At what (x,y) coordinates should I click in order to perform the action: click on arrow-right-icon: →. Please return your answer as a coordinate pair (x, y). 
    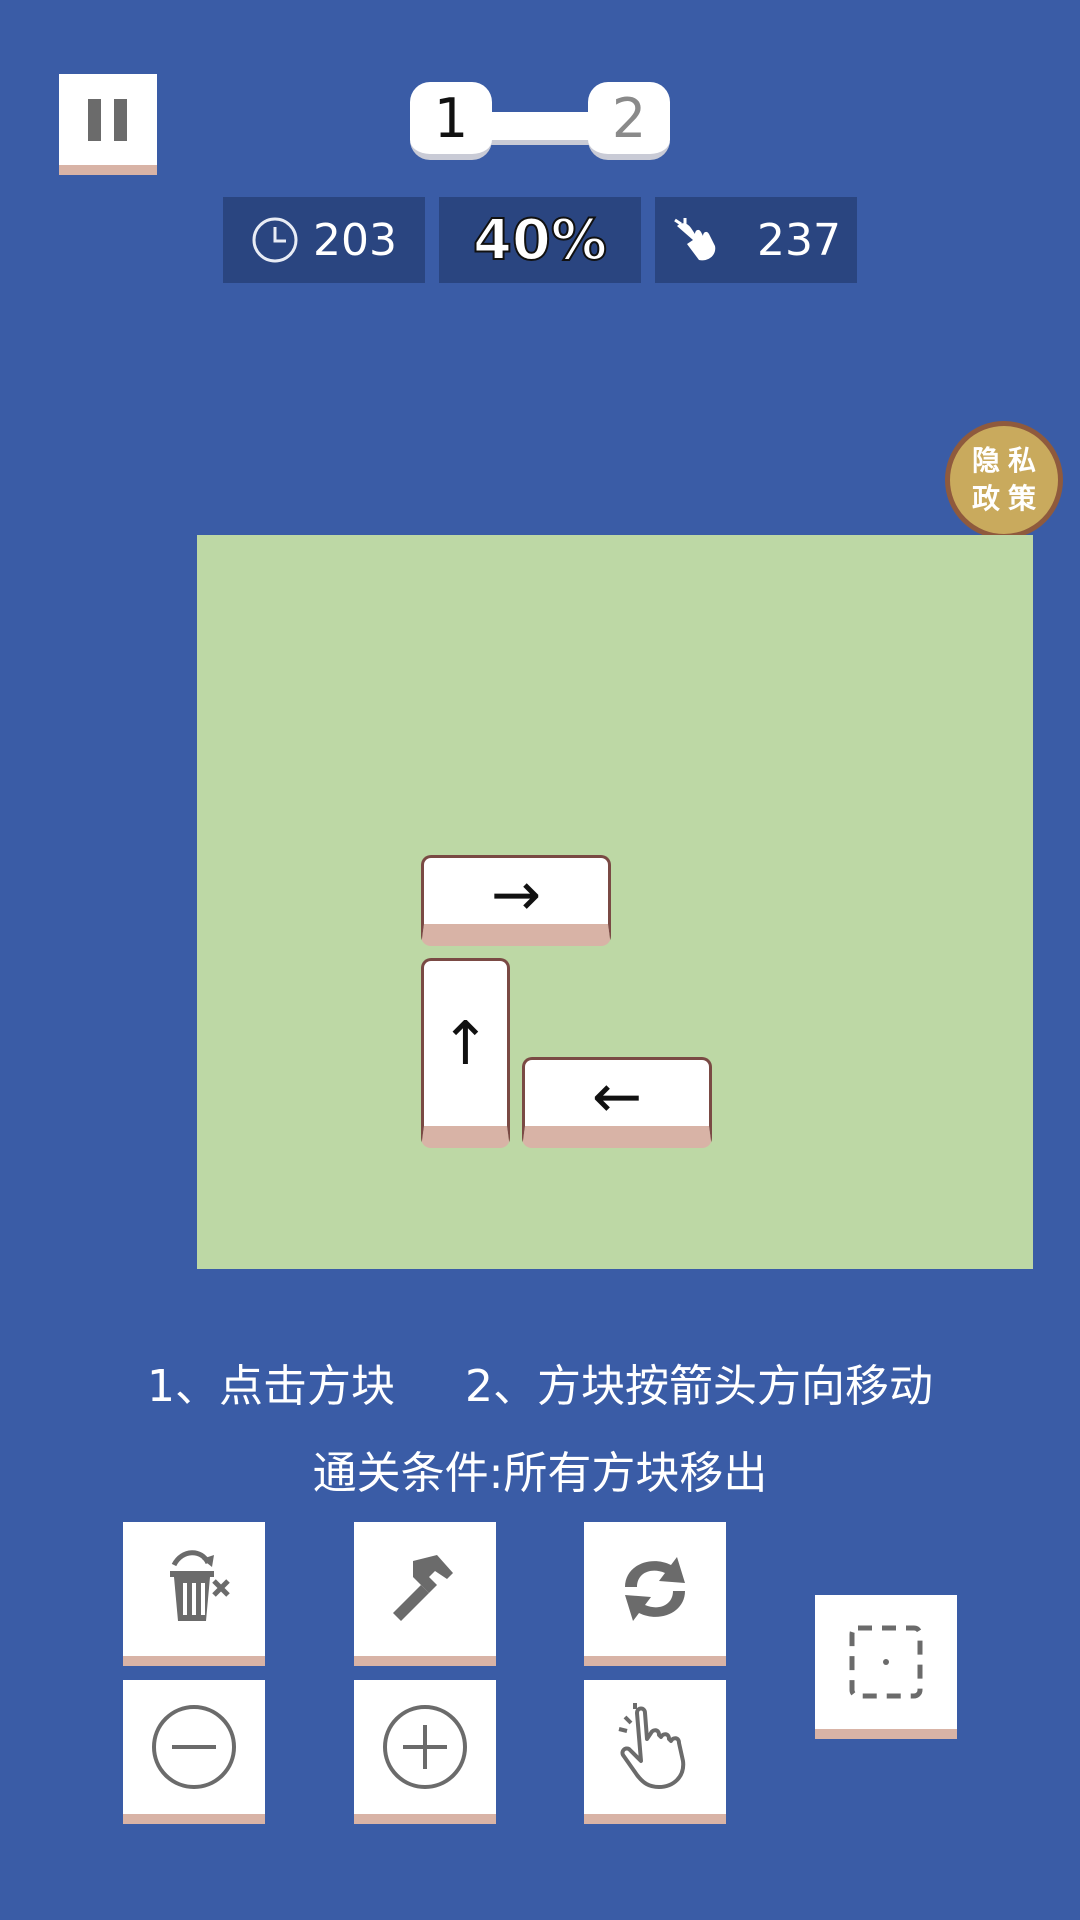
    Looking at the image, I should click on (516, 895).